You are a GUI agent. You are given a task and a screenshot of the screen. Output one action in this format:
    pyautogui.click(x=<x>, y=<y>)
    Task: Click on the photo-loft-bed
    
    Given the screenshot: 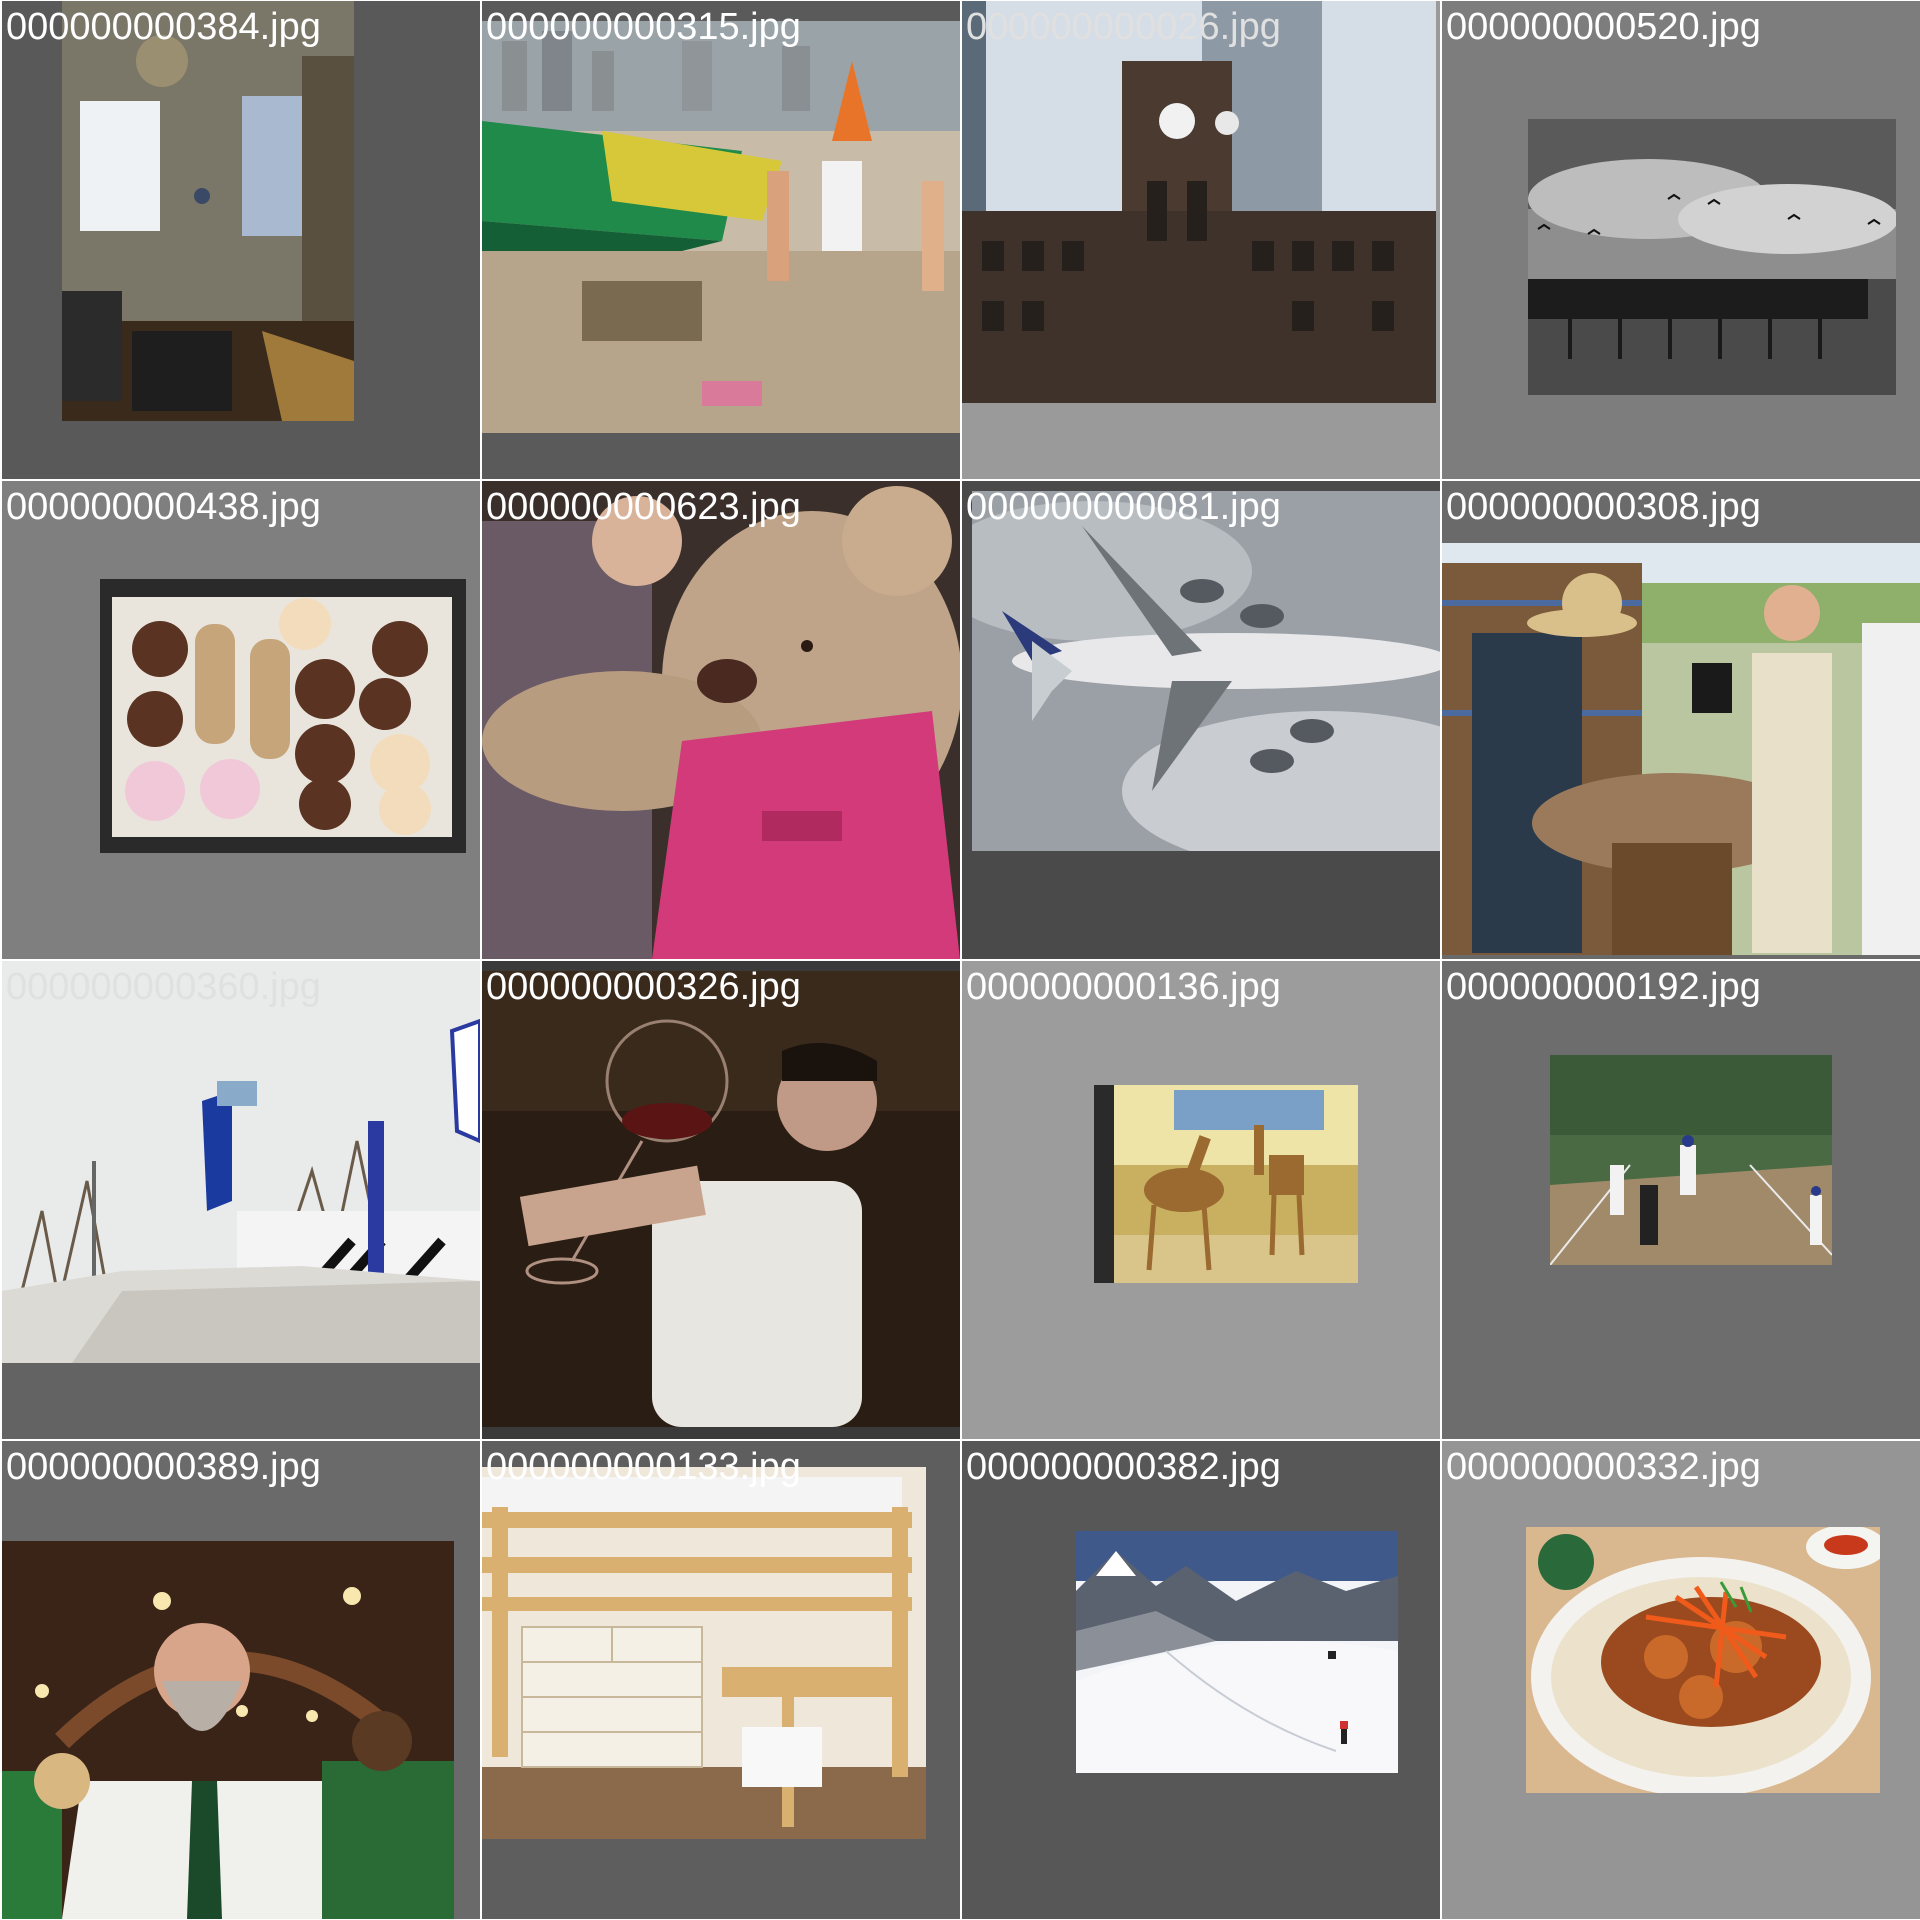 What is the action you would take?
    pyautogui.click(x=704, y=1653)
    